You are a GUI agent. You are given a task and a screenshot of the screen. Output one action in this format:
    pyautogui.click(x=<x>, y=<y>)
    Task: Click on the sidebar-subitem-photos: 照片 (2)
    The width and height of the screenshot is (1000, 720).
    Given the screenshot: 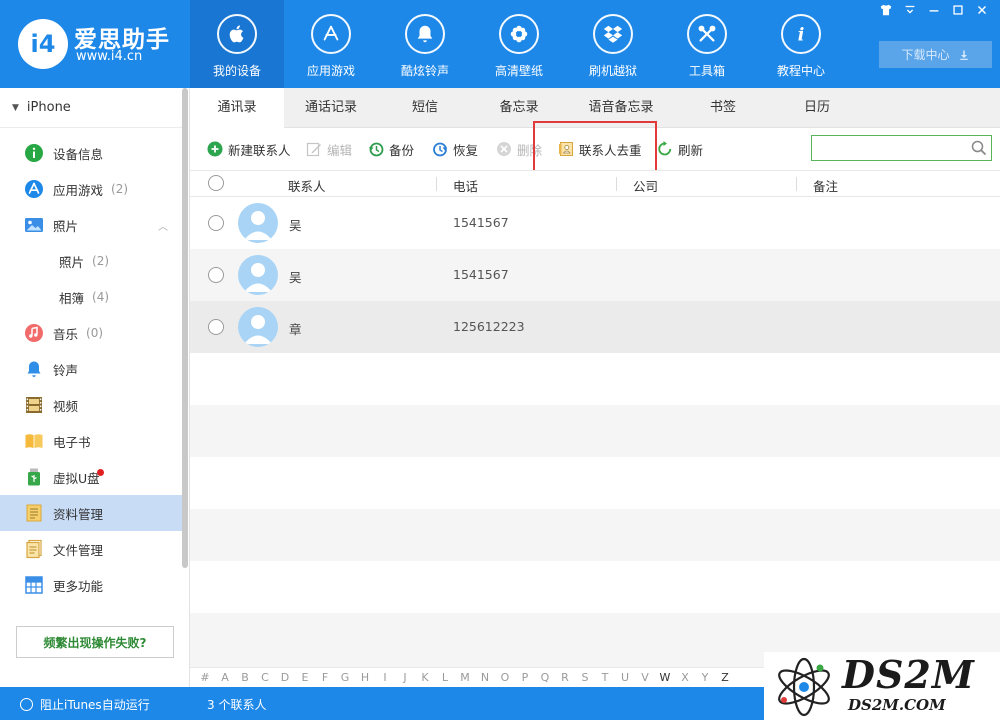 What is the action you would take?
    pyautogui.click(x=91, y=261)
    